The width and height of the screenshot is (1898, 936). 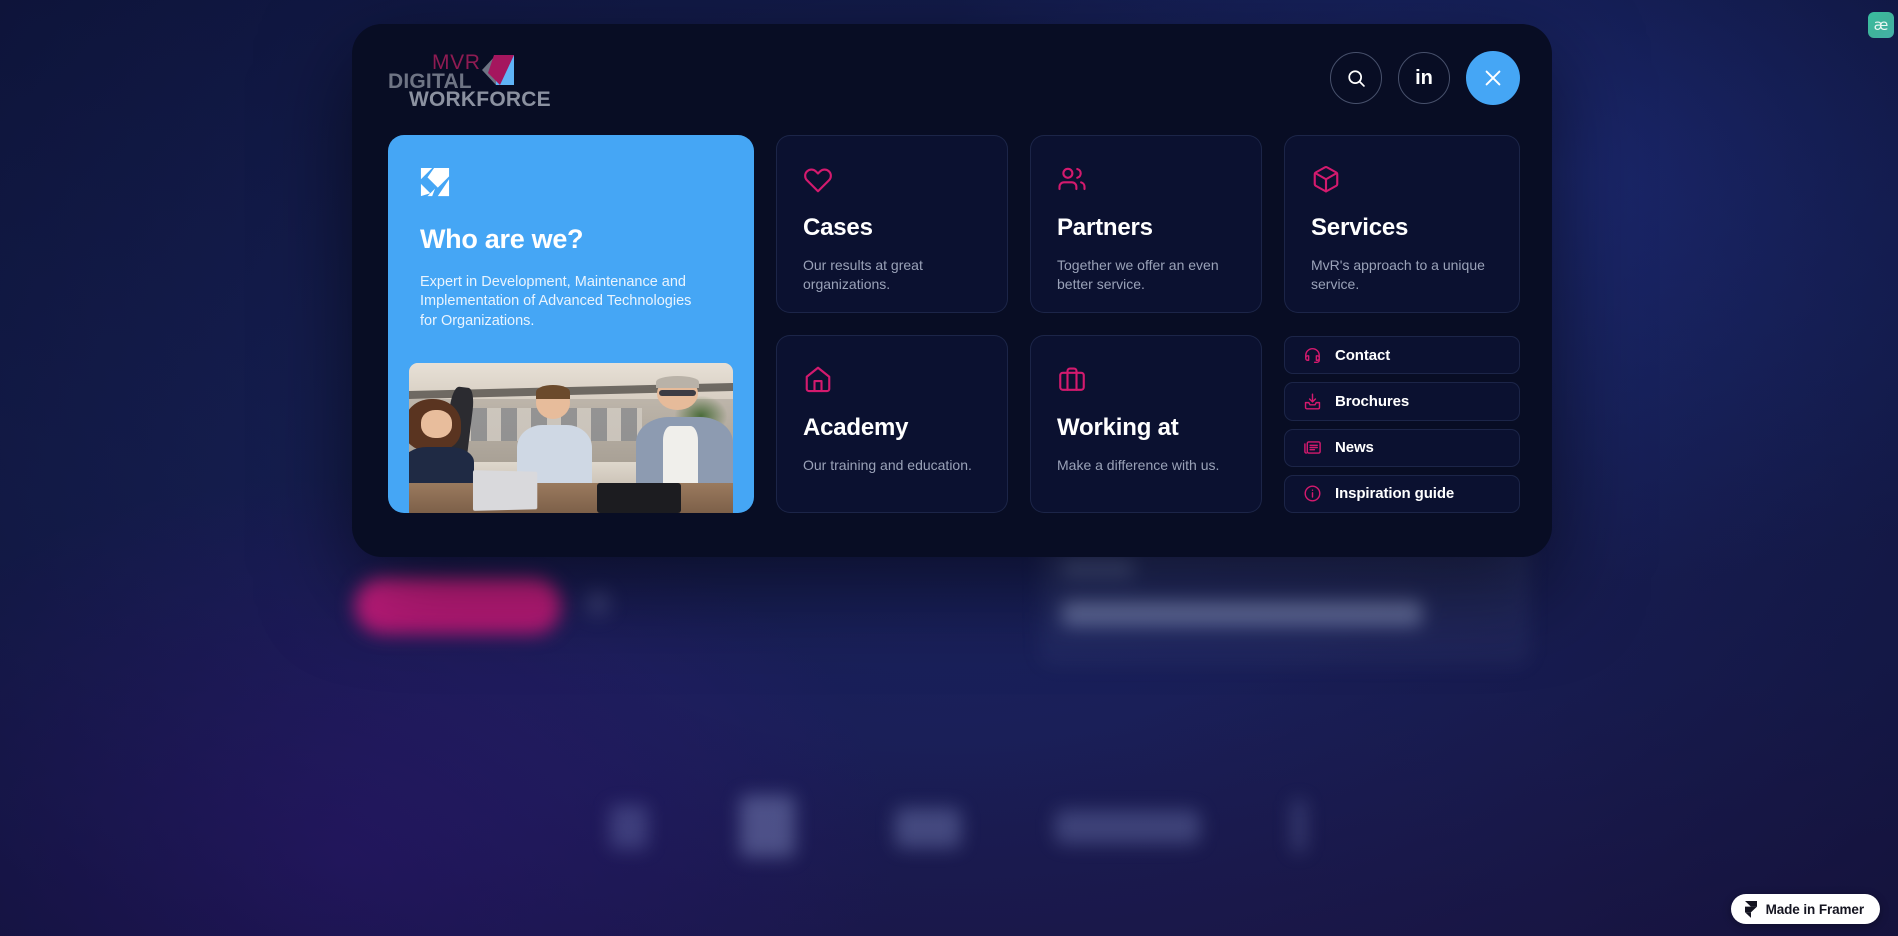 What do you see at coordinates (684, 433) in the screenshot?
I see `photo-person-right` at bounding box center [684, 433].